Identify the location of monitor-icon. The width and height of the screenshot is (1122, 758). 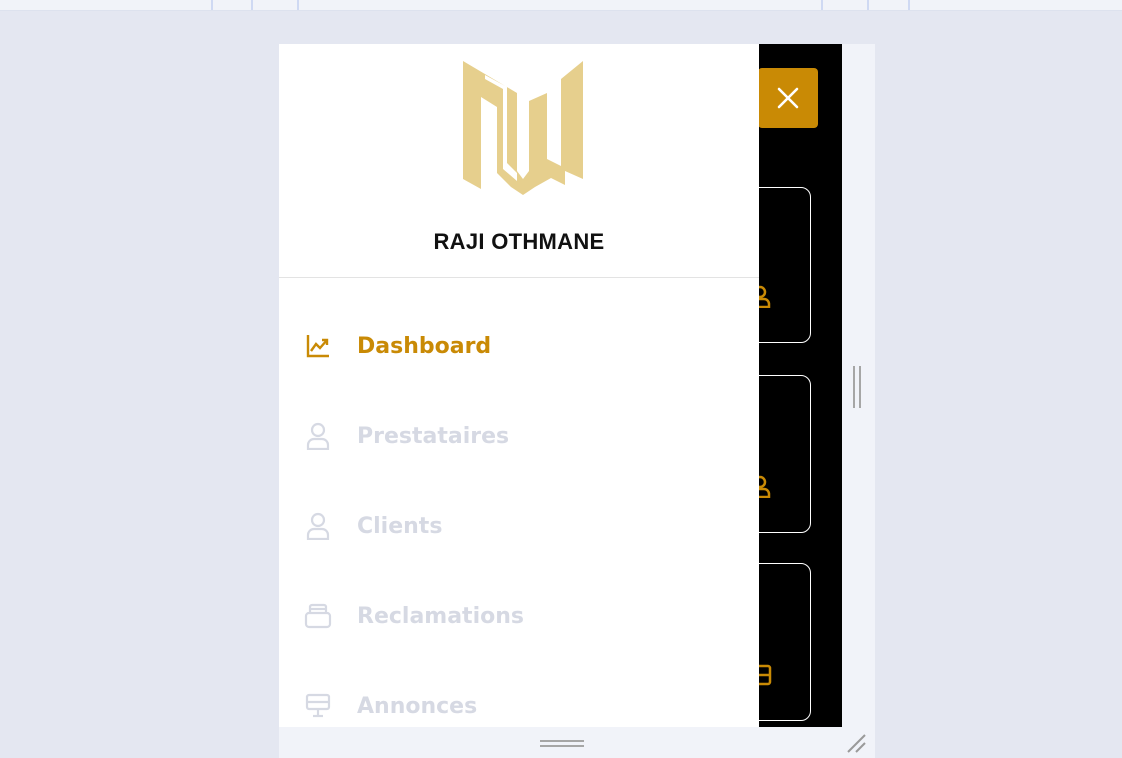
(318, 706).